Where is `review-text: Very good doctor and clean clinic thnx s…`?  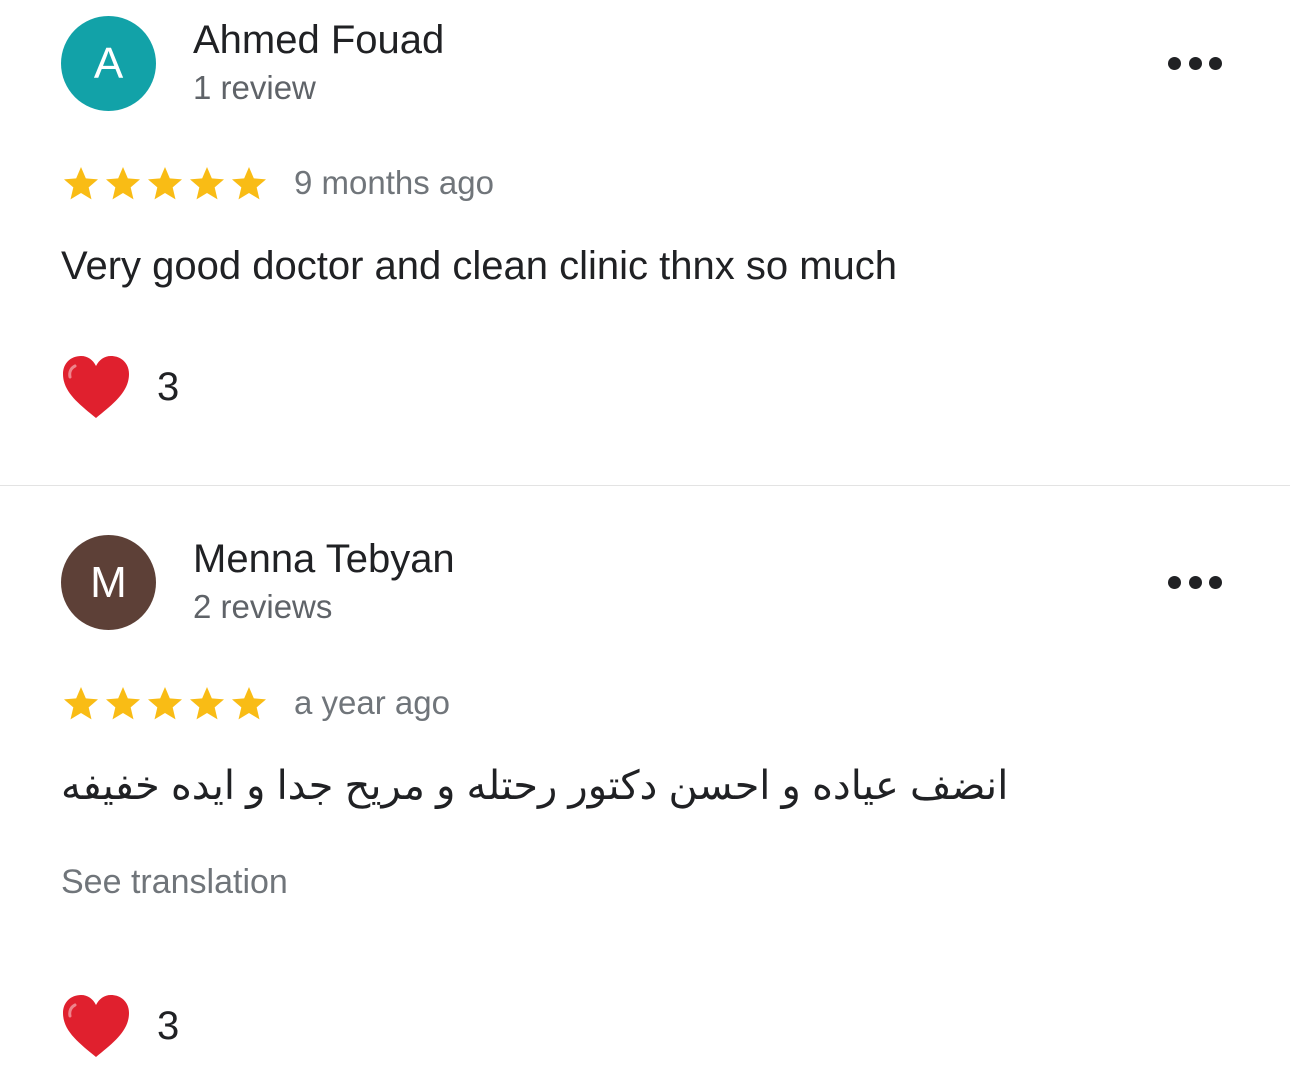
review-text: Very good doctor and clean clinic thnx s… is located at coordinates (479, 266).